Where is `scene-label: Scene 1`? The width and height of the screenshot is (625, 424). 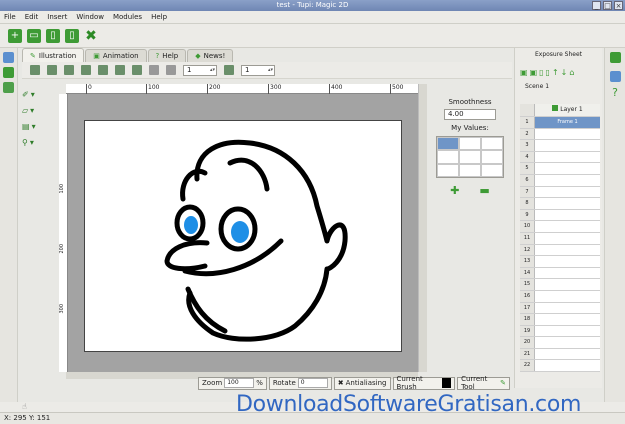 scene-label: Scene 1 is located at coordinates (558, 86).